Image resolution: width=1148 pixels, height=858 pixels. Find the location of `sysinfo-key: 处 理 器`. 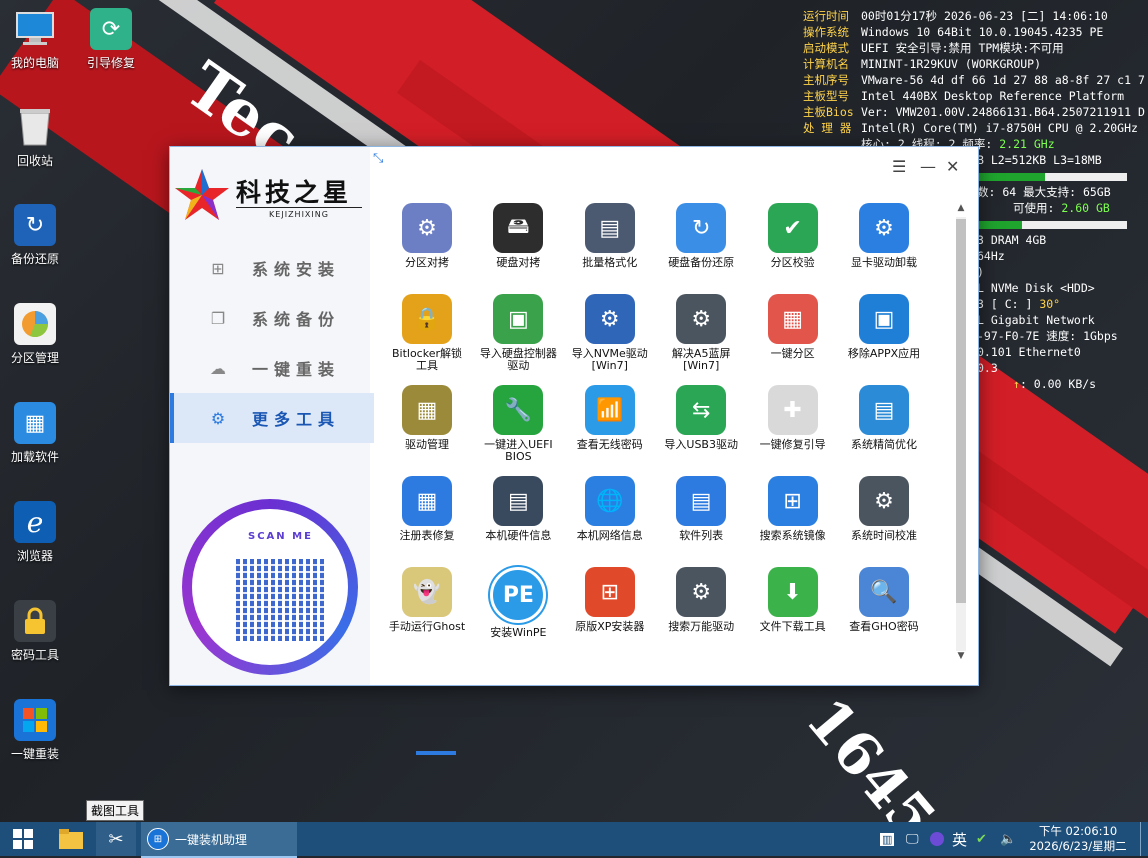

sysinfo-key: 处 理 器 is located at coordinates (827, 128).